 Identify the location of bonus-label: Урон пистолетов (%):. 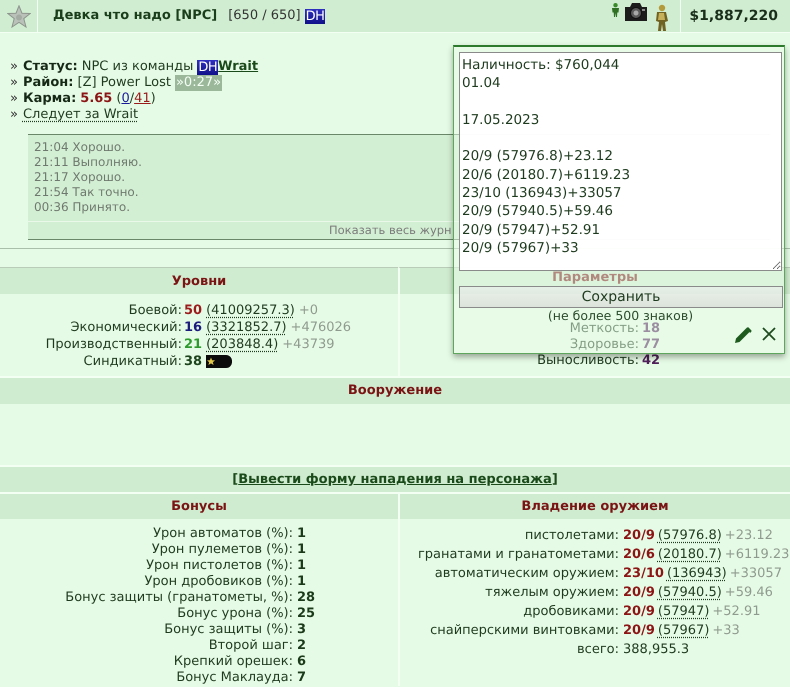
(219, 566).